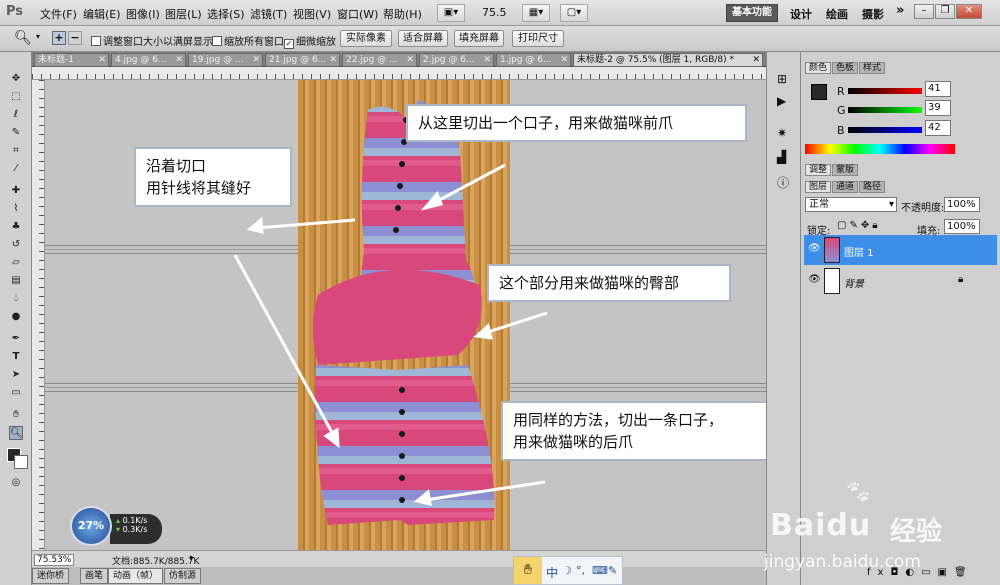 This screenshot has width=1000, height=585. What do you see at coordinates (969, 11) in the screenshot?
I see `close-icon: ✕` at bounding box center [969, 11].